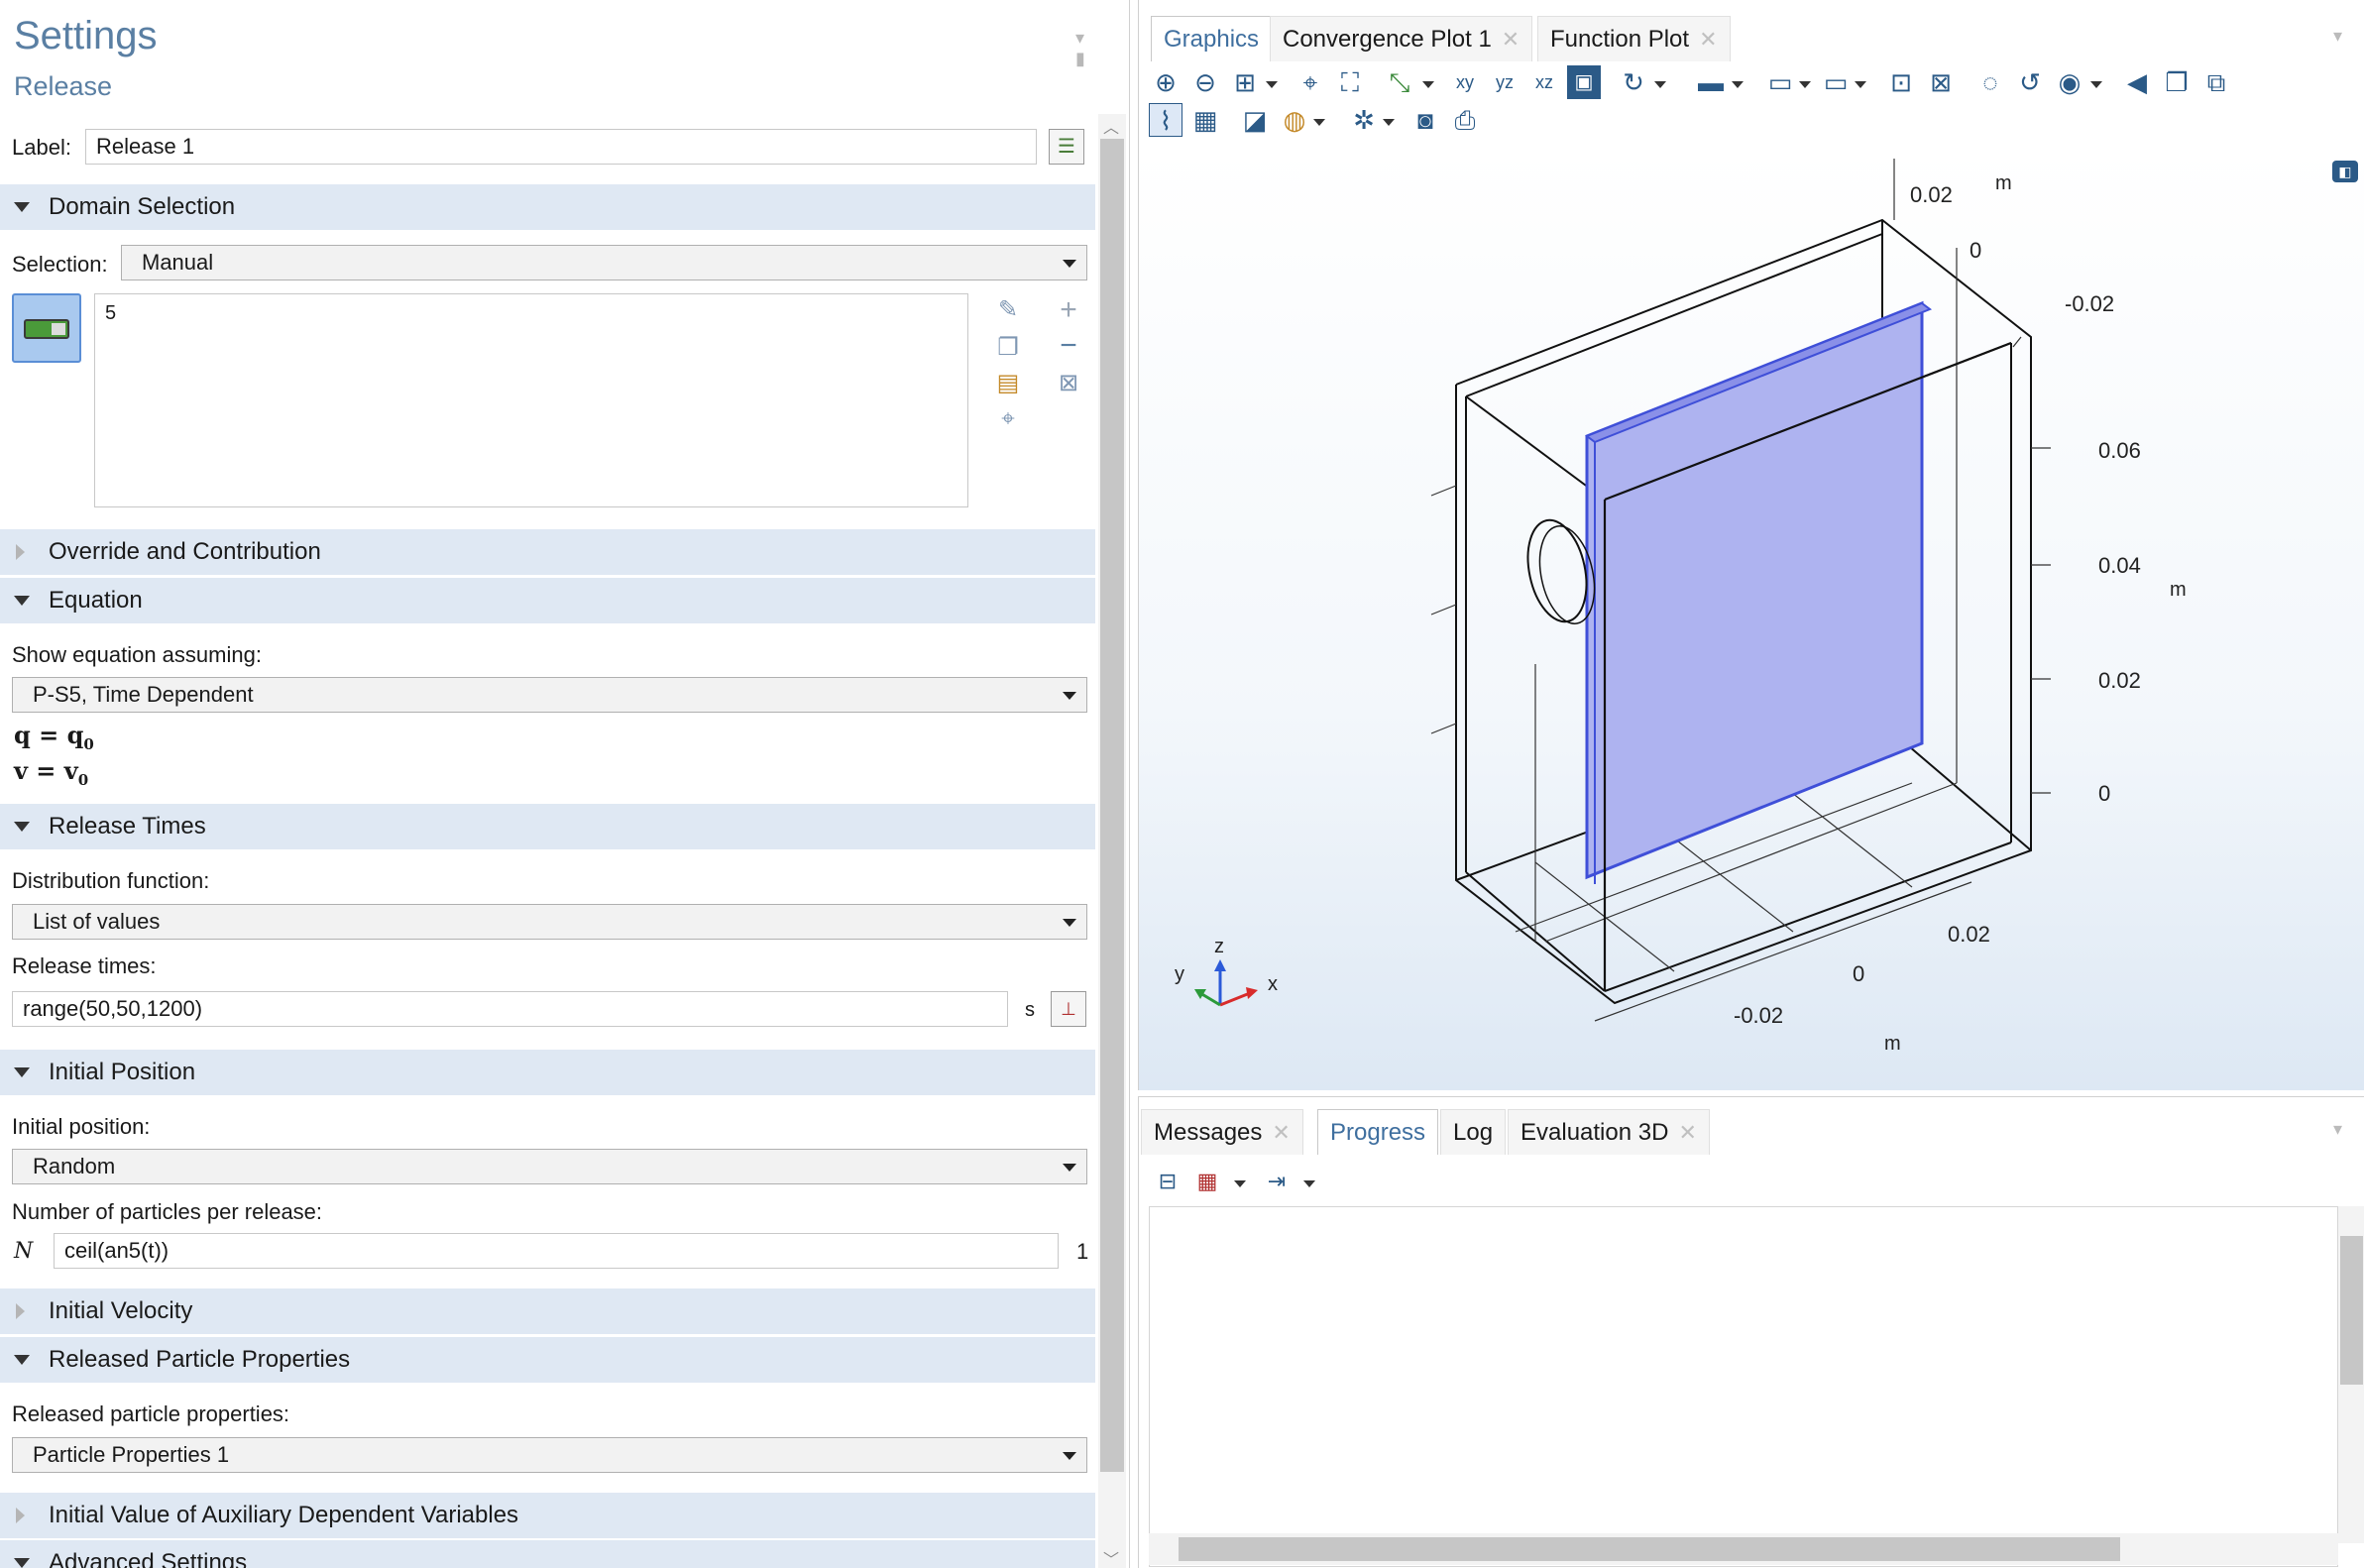 Image resolution: width=2364 pixels, height=1568 pixels. I want to click on render-icon: ◍, so click(1294, 120).